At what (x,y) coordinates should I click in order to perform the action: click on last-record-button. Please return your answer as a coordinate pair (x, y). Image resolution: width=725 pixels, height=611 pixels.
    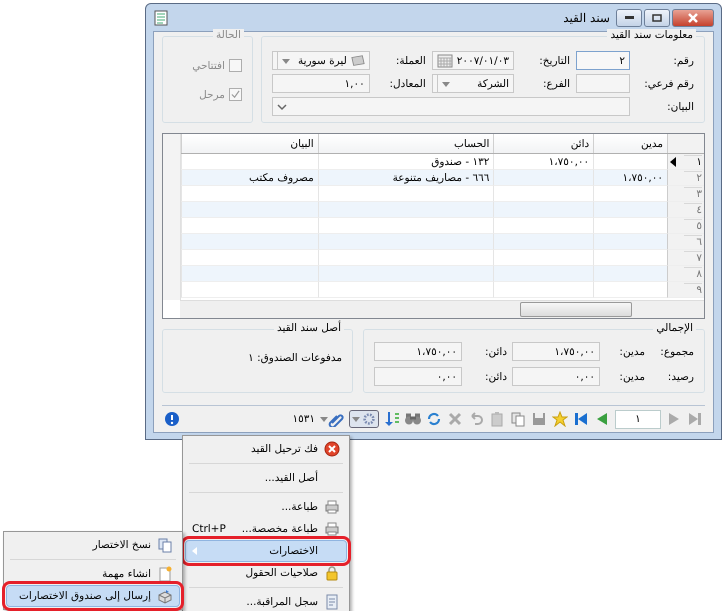
    Looking at the image, I should click on (695, 419).